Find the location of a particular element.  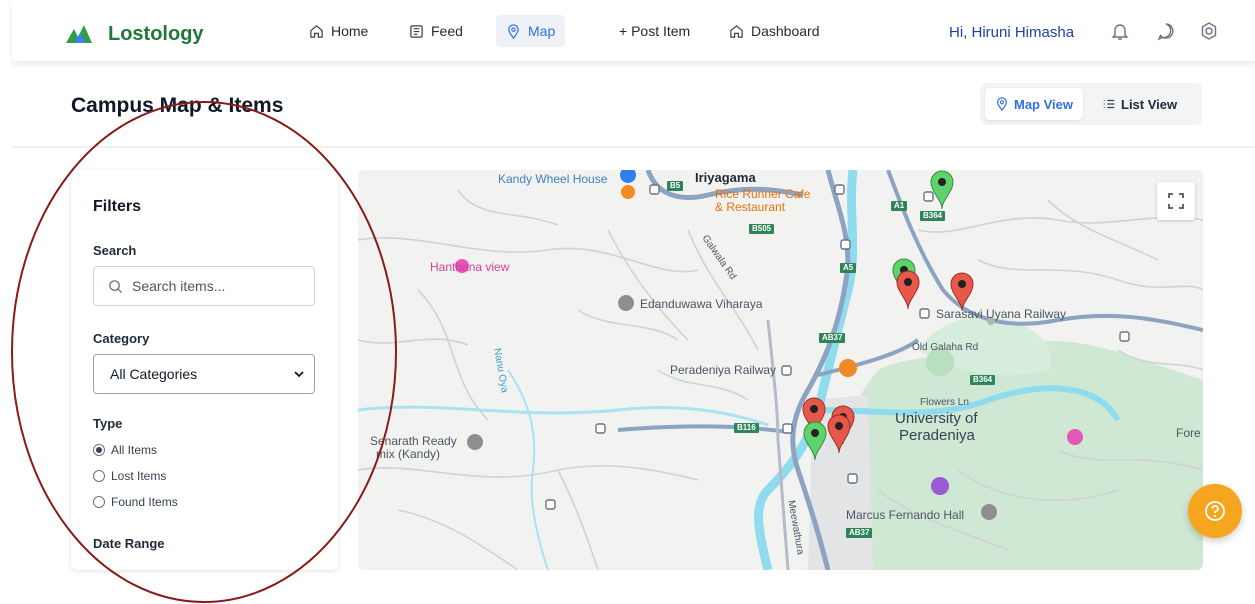

fullscreen-button is located at coordinates (1176, 201).